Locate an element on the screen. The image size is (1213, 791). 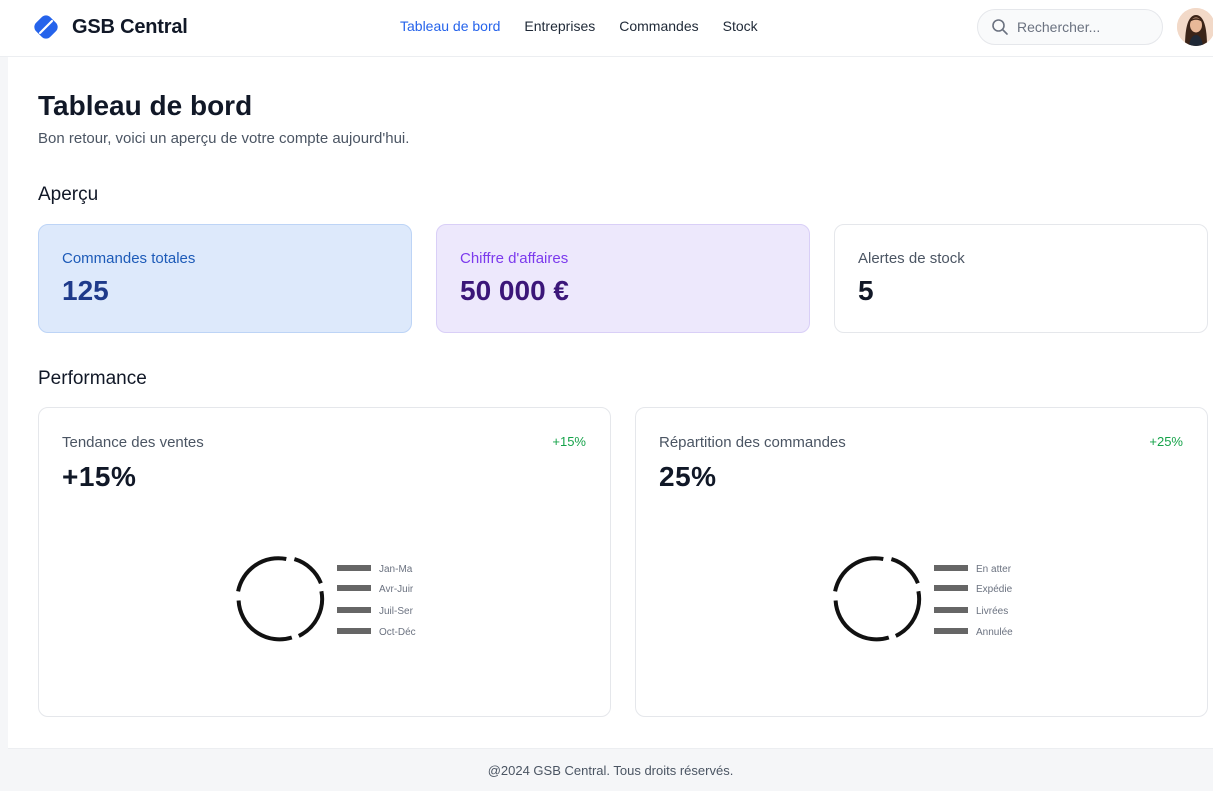
footer: @2024 GSB Central. Tous droits réservés. is located at coordinates (610, 769).